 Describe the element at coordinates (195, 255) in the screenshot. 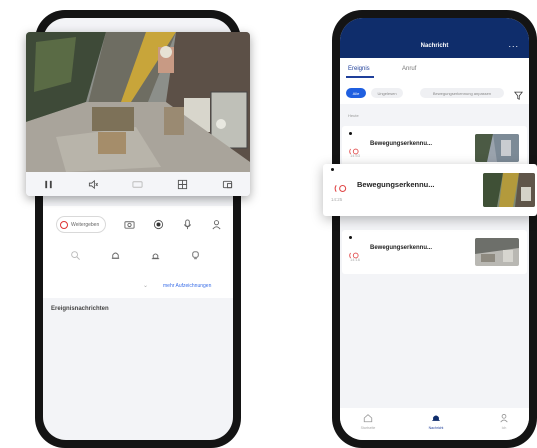

I see `light-icon` at that location.